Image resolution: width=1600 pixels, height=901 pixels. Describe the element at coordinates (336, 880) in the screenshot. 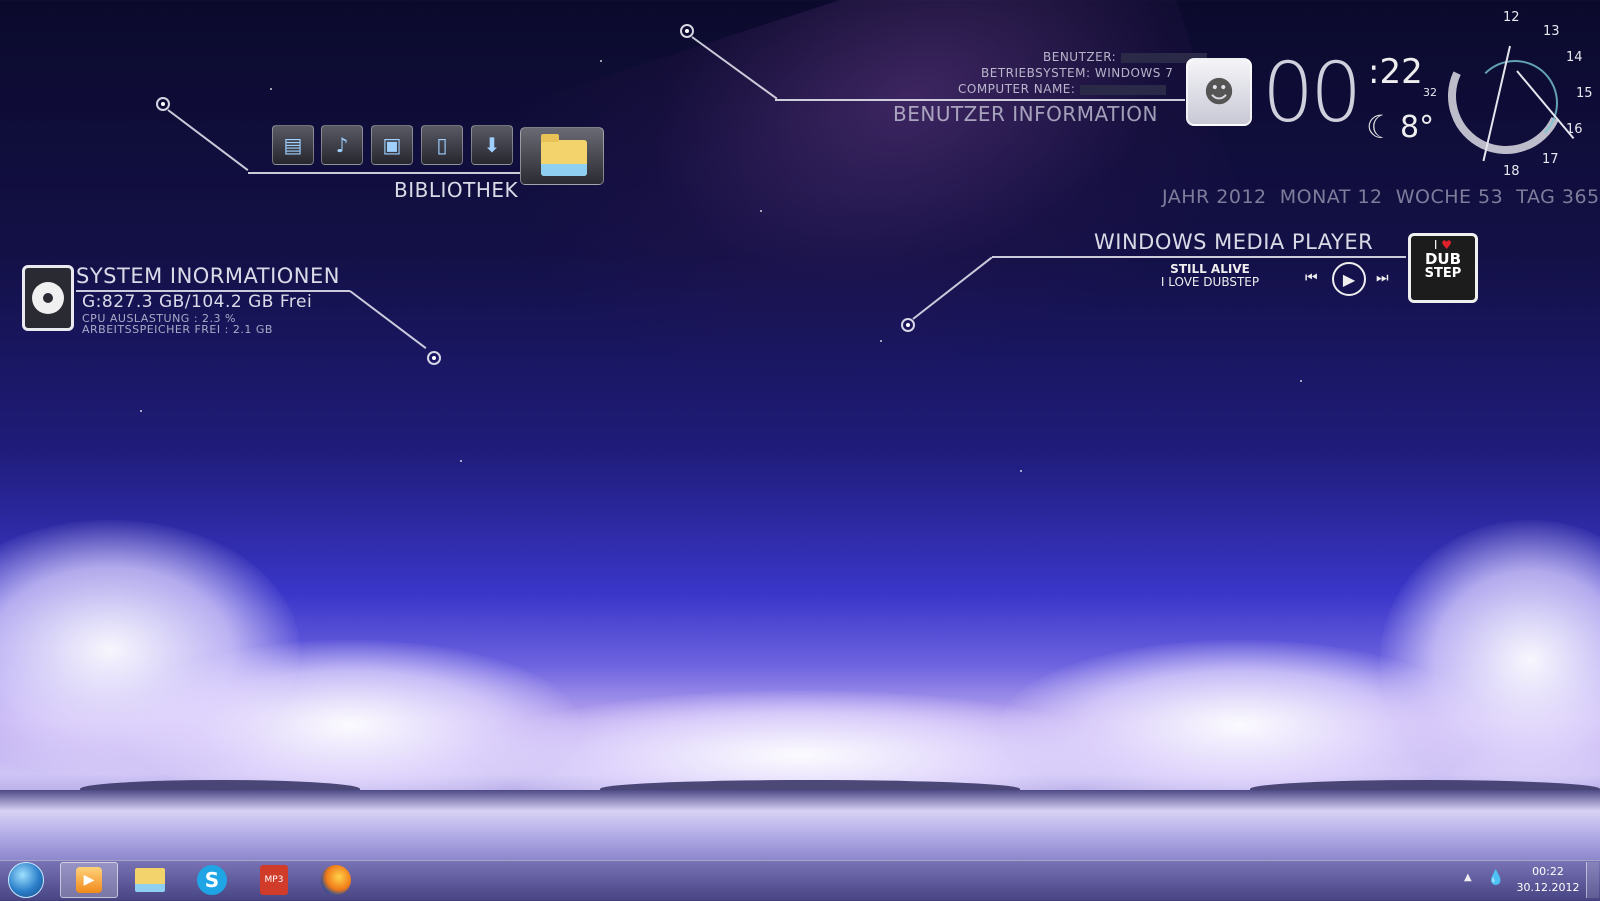

I see `firefox-icon` at that location.